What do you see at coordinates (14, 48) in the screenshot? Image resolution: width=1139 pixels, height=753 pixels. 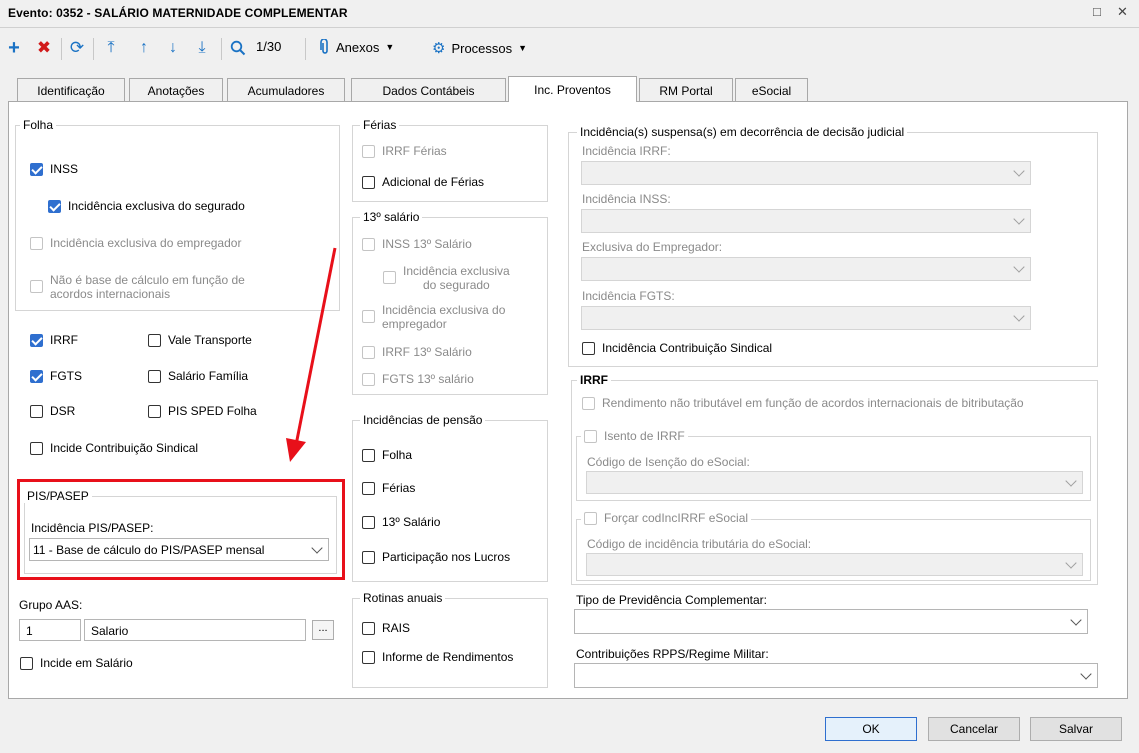 I see `plus-icon: +` at bounding box center [14, 48].